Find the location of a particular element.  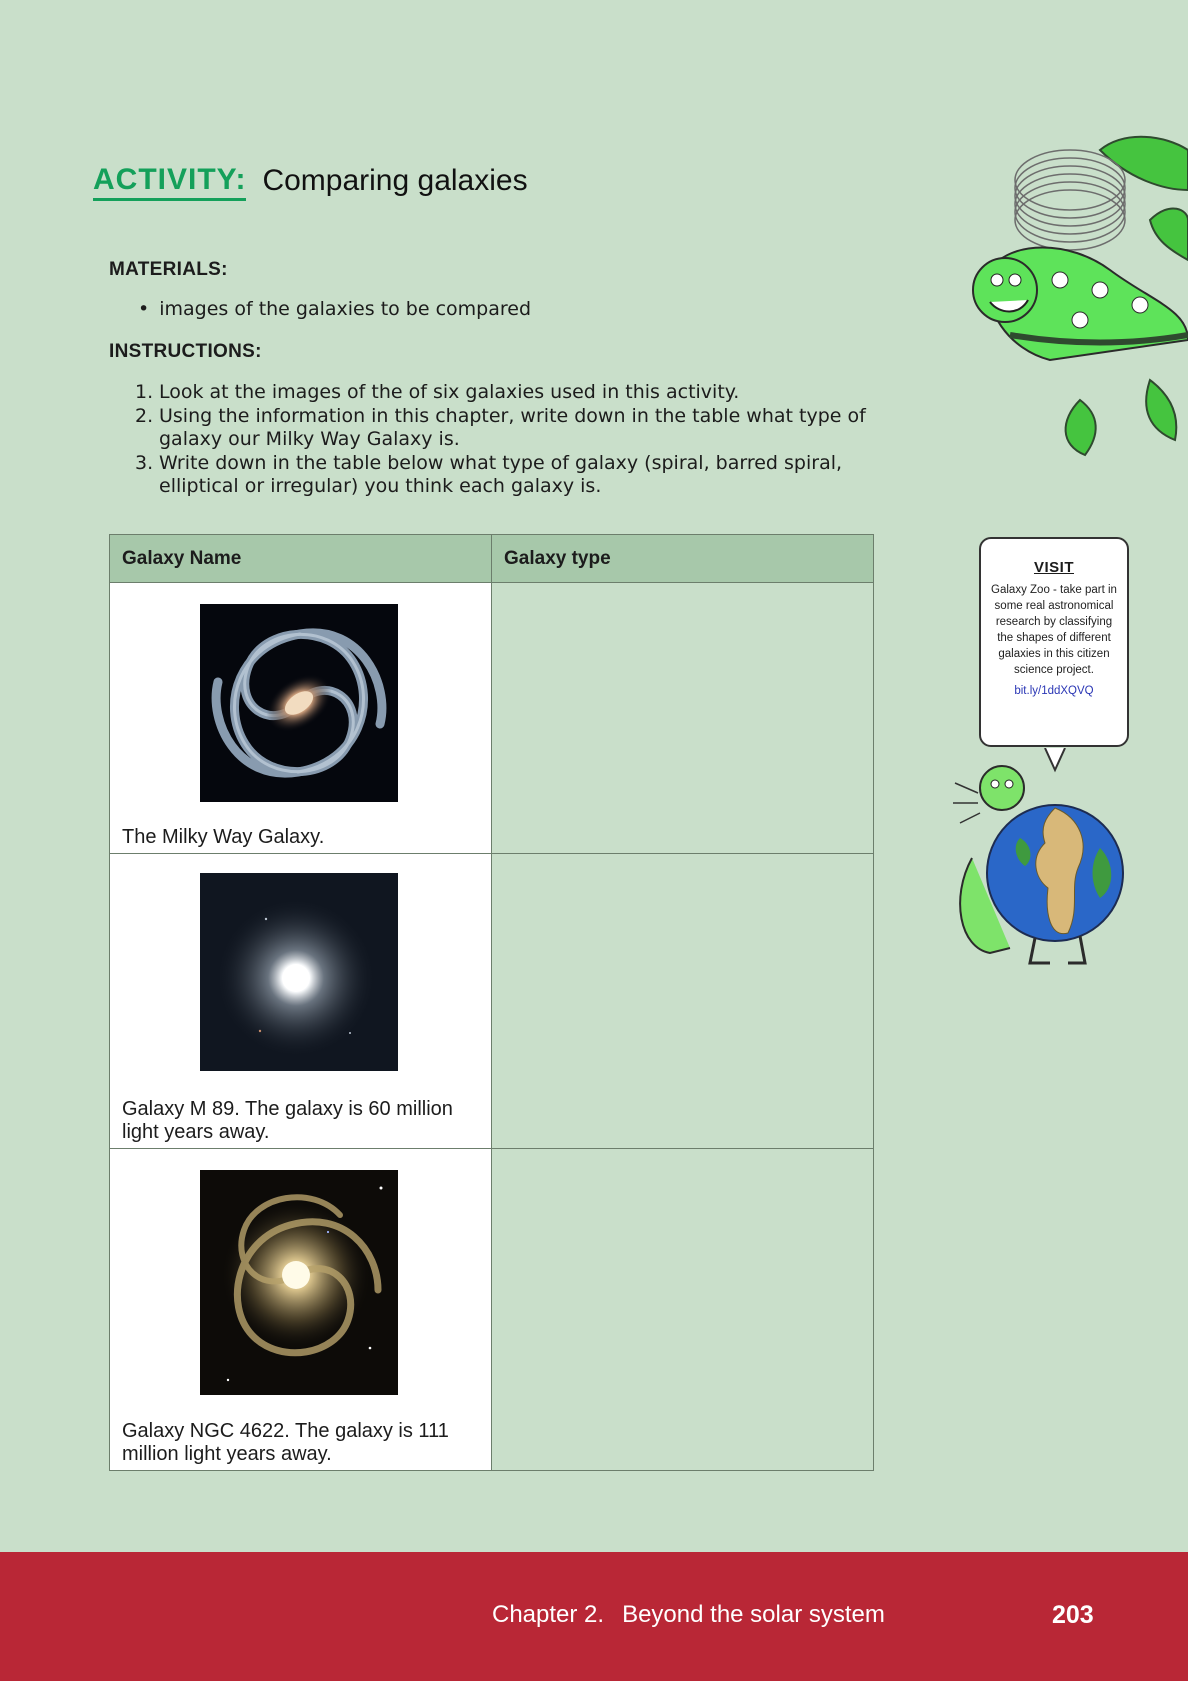

page-title: Comparing galaxies is located at coordinates (395, 180).